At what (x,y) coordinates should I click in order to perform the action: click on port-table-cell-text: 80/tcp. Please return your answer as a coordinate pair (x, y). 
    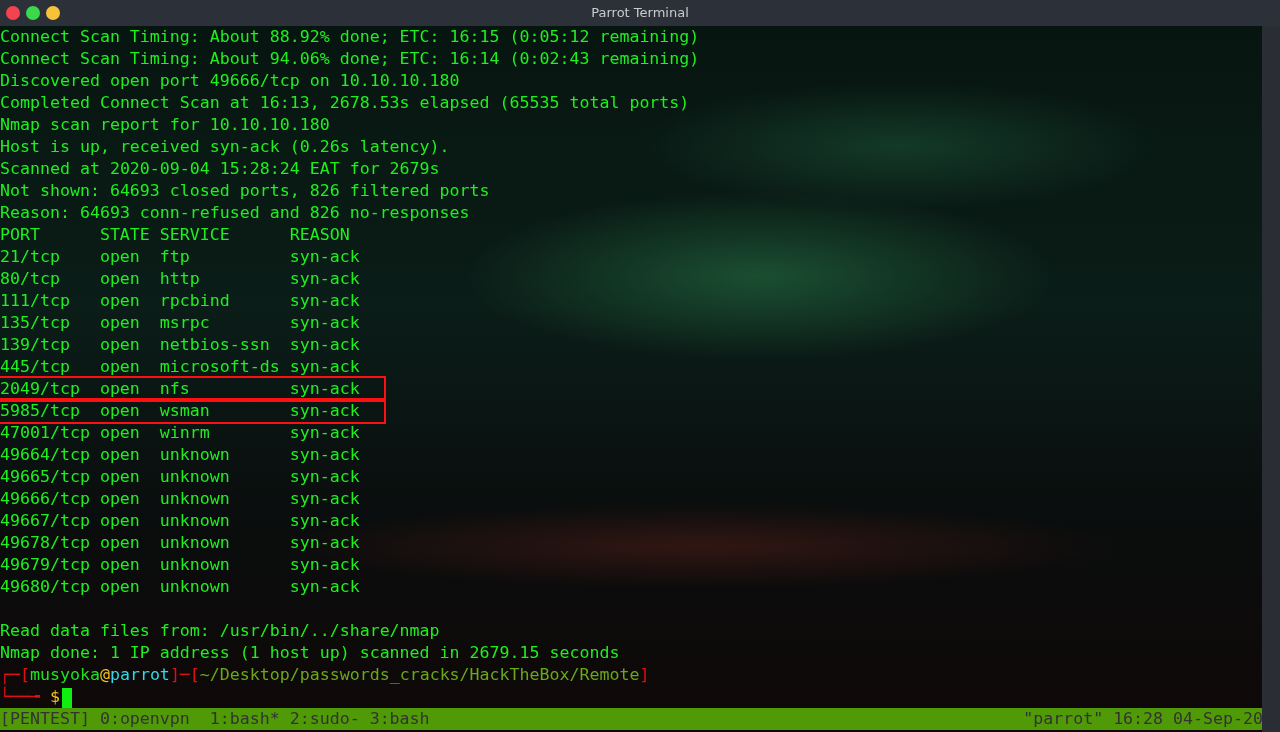
    Looking at the image, I should click on (30, 279).